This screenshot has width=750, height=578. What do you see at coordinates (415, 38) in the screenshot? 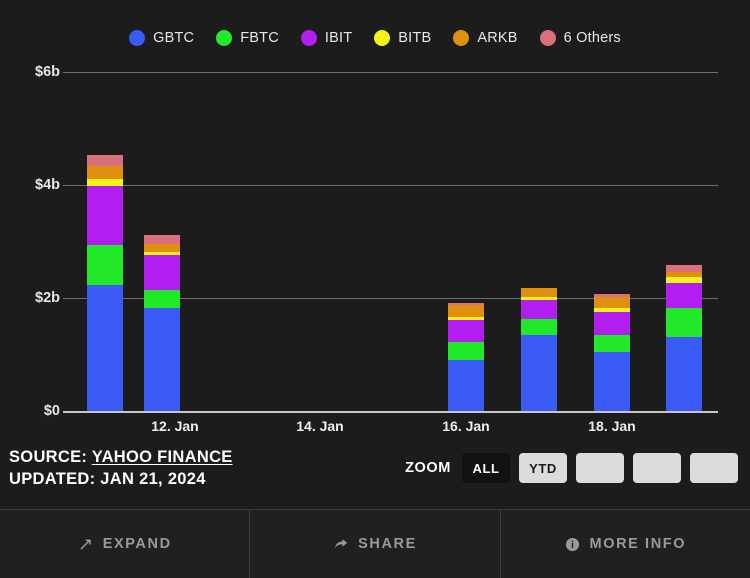
I see `legend-item-label: BITB` at bounding box center [415, 38].